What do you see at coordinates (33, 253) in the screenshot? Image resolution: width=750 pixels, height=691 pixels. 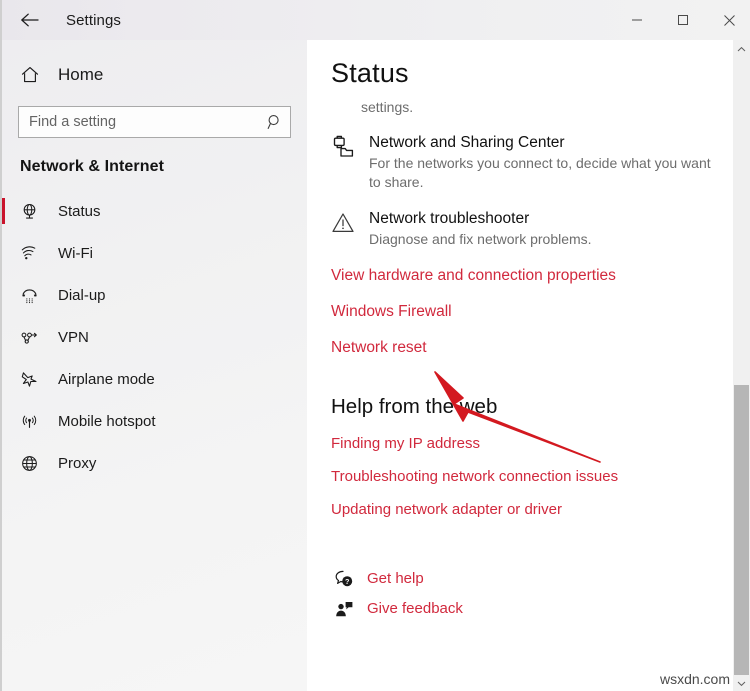 I see `wifi-icon` at bounding box center [33, 253].